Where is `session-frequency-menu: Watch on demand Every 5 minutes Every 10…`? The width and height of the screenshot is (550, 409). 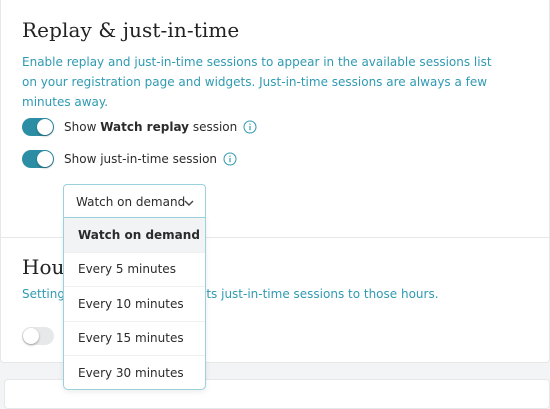
session-frequency-menu: Watch on demand Every 5 minutes Every 10… is located at coordinates (134, 303).